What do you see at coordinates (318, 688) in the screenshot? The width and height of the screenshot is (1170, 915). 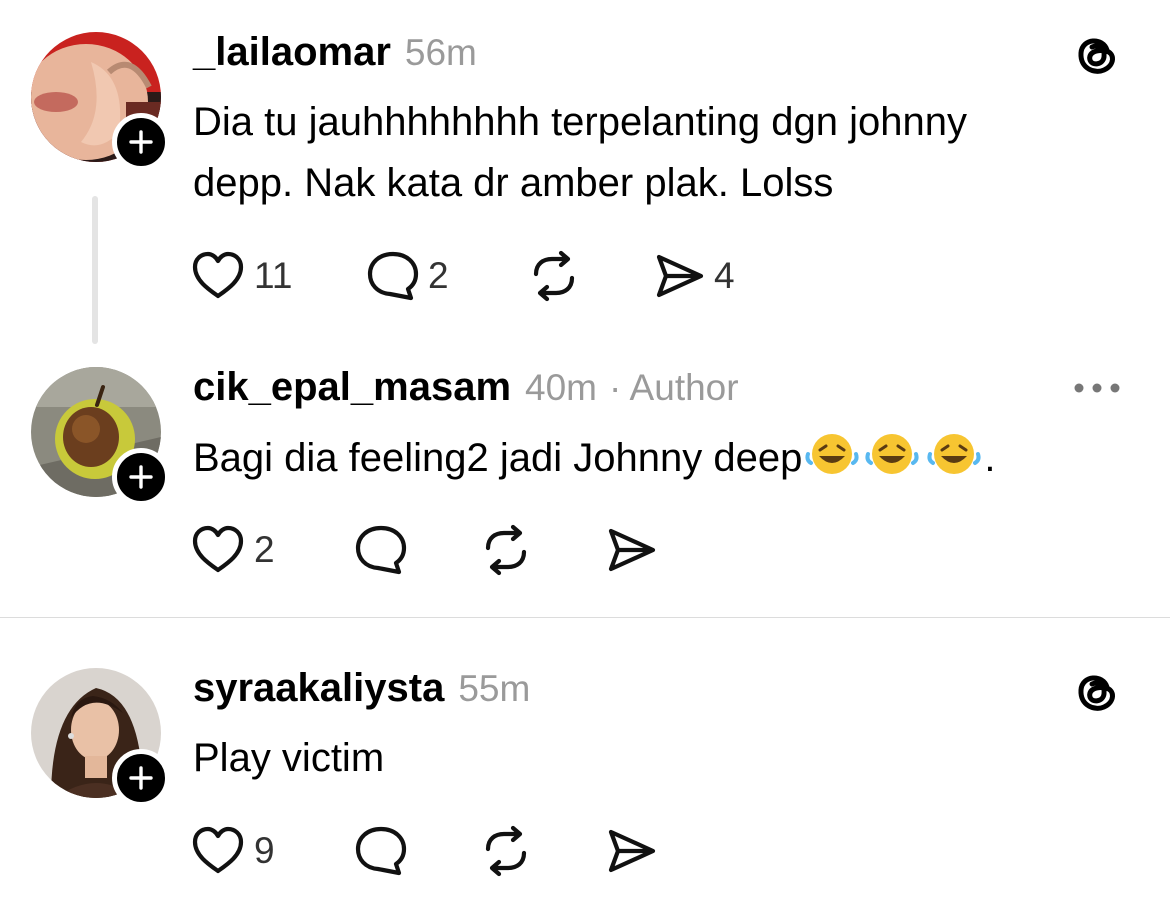 I see `username: syraakaliysta` at bounding box center [318, 688].